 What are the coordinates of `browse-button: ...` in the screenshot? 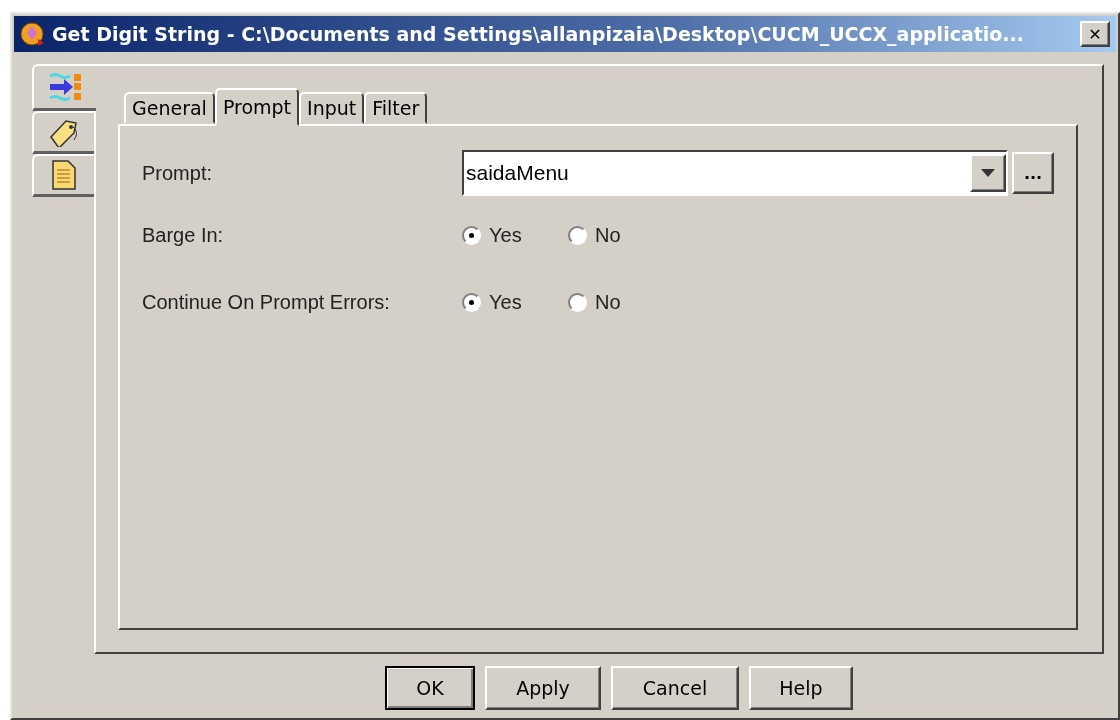 It's located at (1033, 173).